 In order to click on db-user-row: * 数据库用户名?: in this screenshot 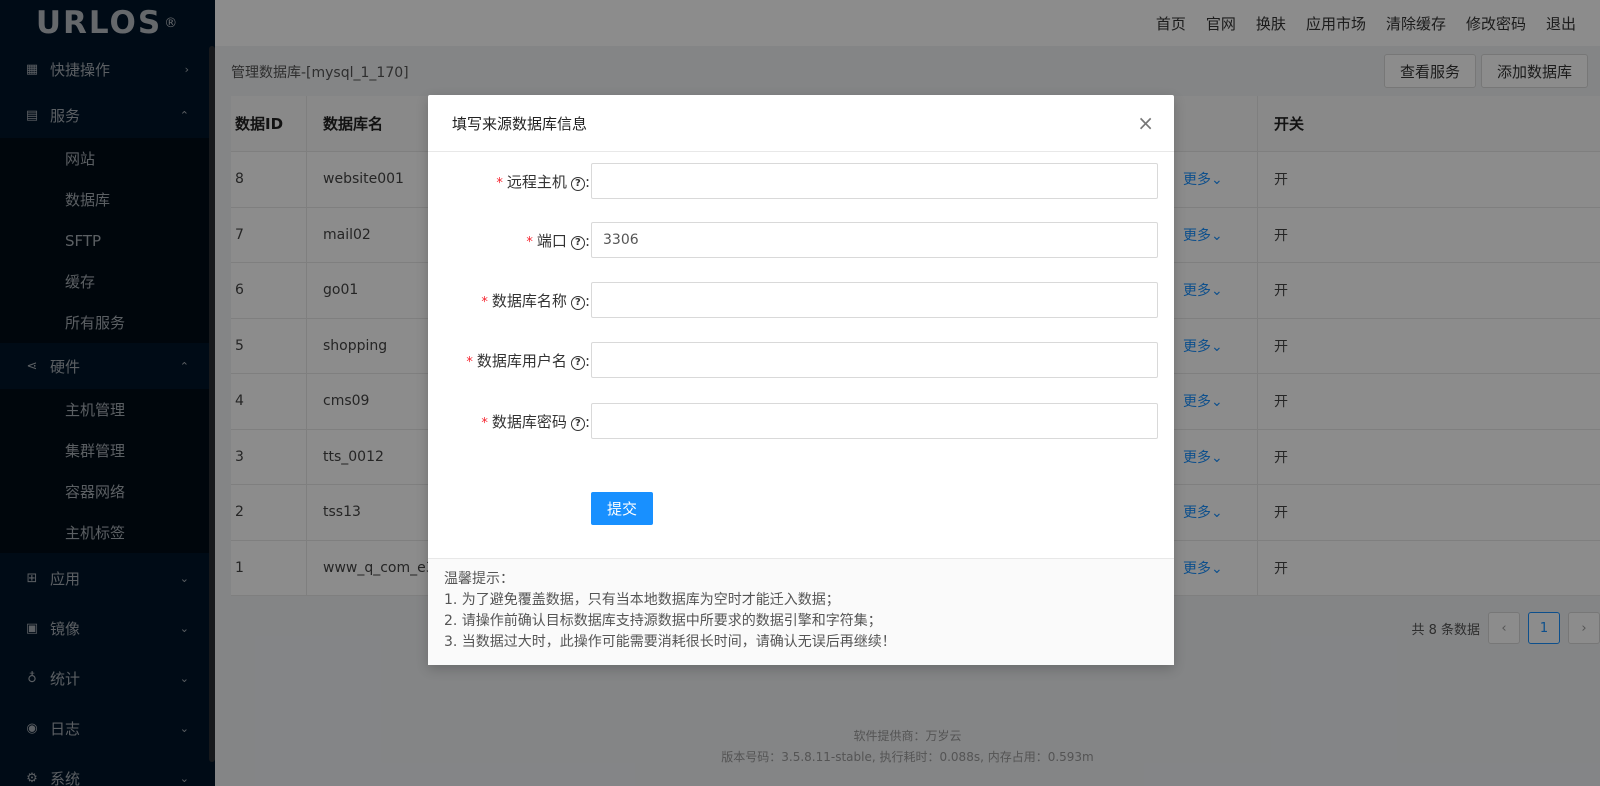, I will do `click(801, 360)`.